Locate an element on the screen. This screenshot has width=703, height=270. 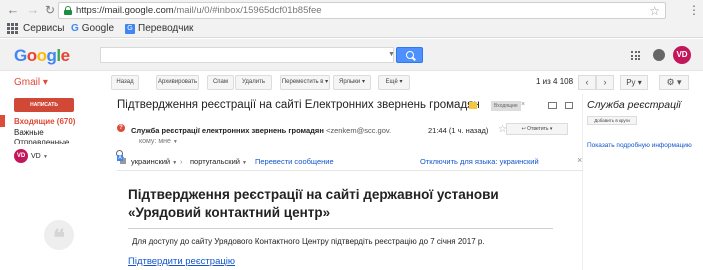
important-marker-icon is located at coordinates (473, 105).